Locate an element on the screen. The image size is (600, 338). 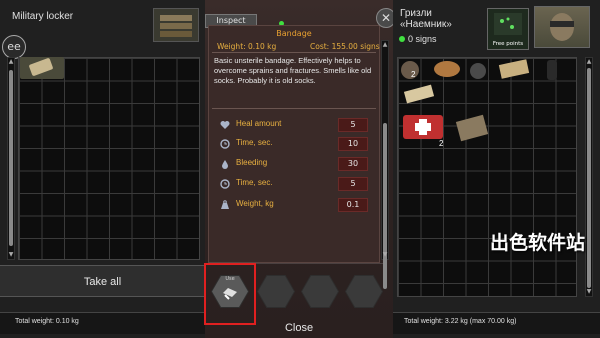
bandage-item is located at coordinates (42, 68).